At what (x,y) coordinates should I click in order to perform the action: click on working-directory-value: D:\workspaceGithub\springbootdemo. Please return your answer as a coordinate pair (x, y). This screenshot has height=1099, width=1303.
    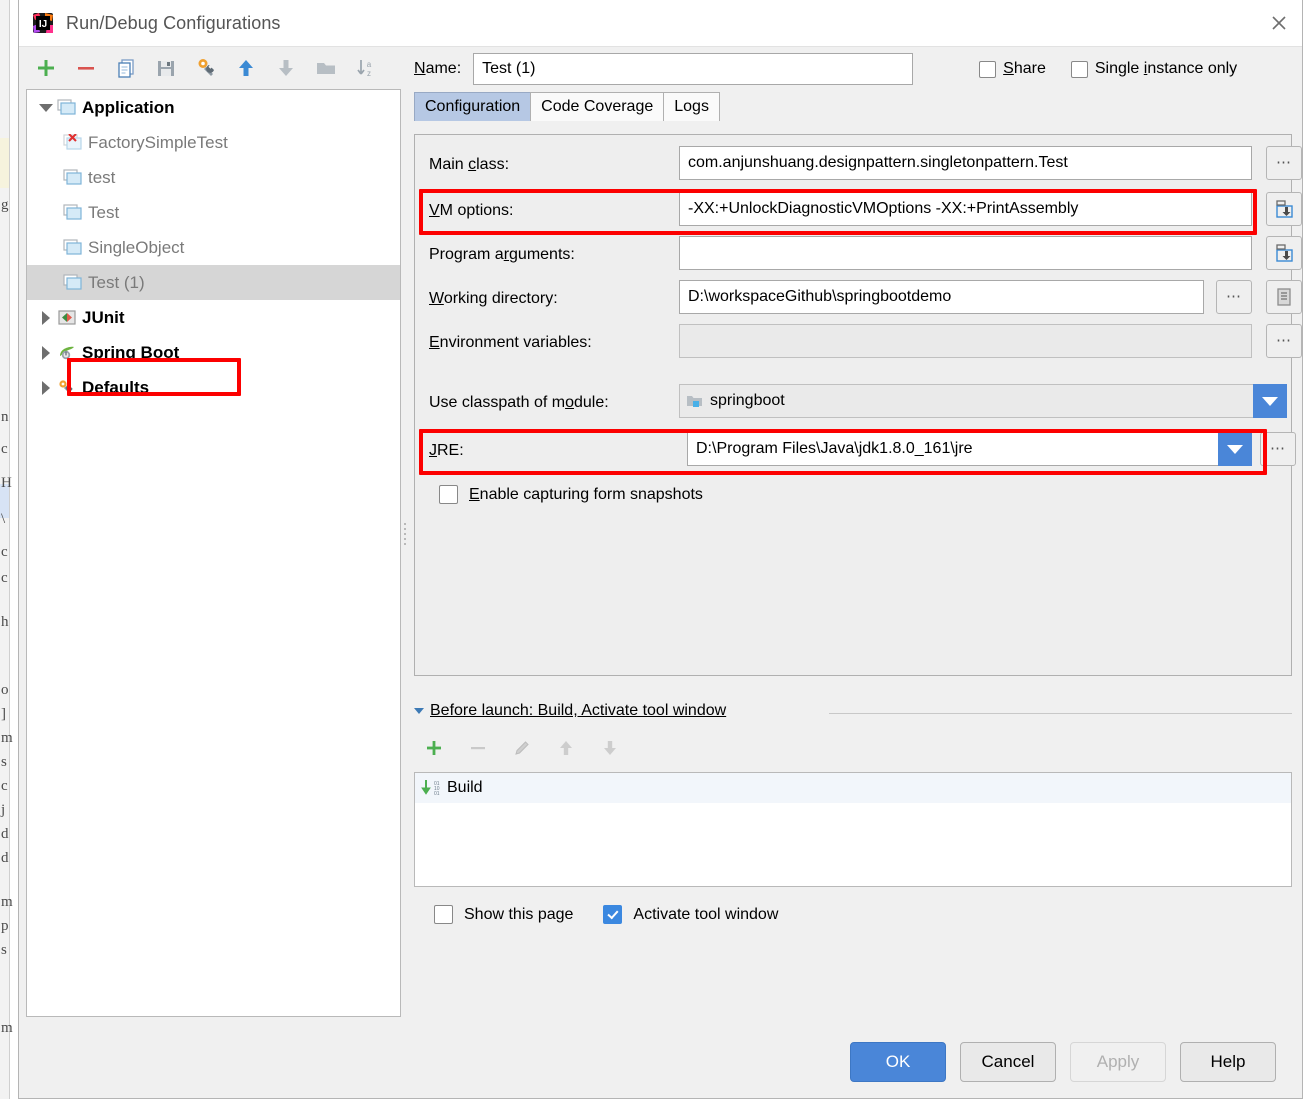
    Looking at the image, I should click on (820, 296).